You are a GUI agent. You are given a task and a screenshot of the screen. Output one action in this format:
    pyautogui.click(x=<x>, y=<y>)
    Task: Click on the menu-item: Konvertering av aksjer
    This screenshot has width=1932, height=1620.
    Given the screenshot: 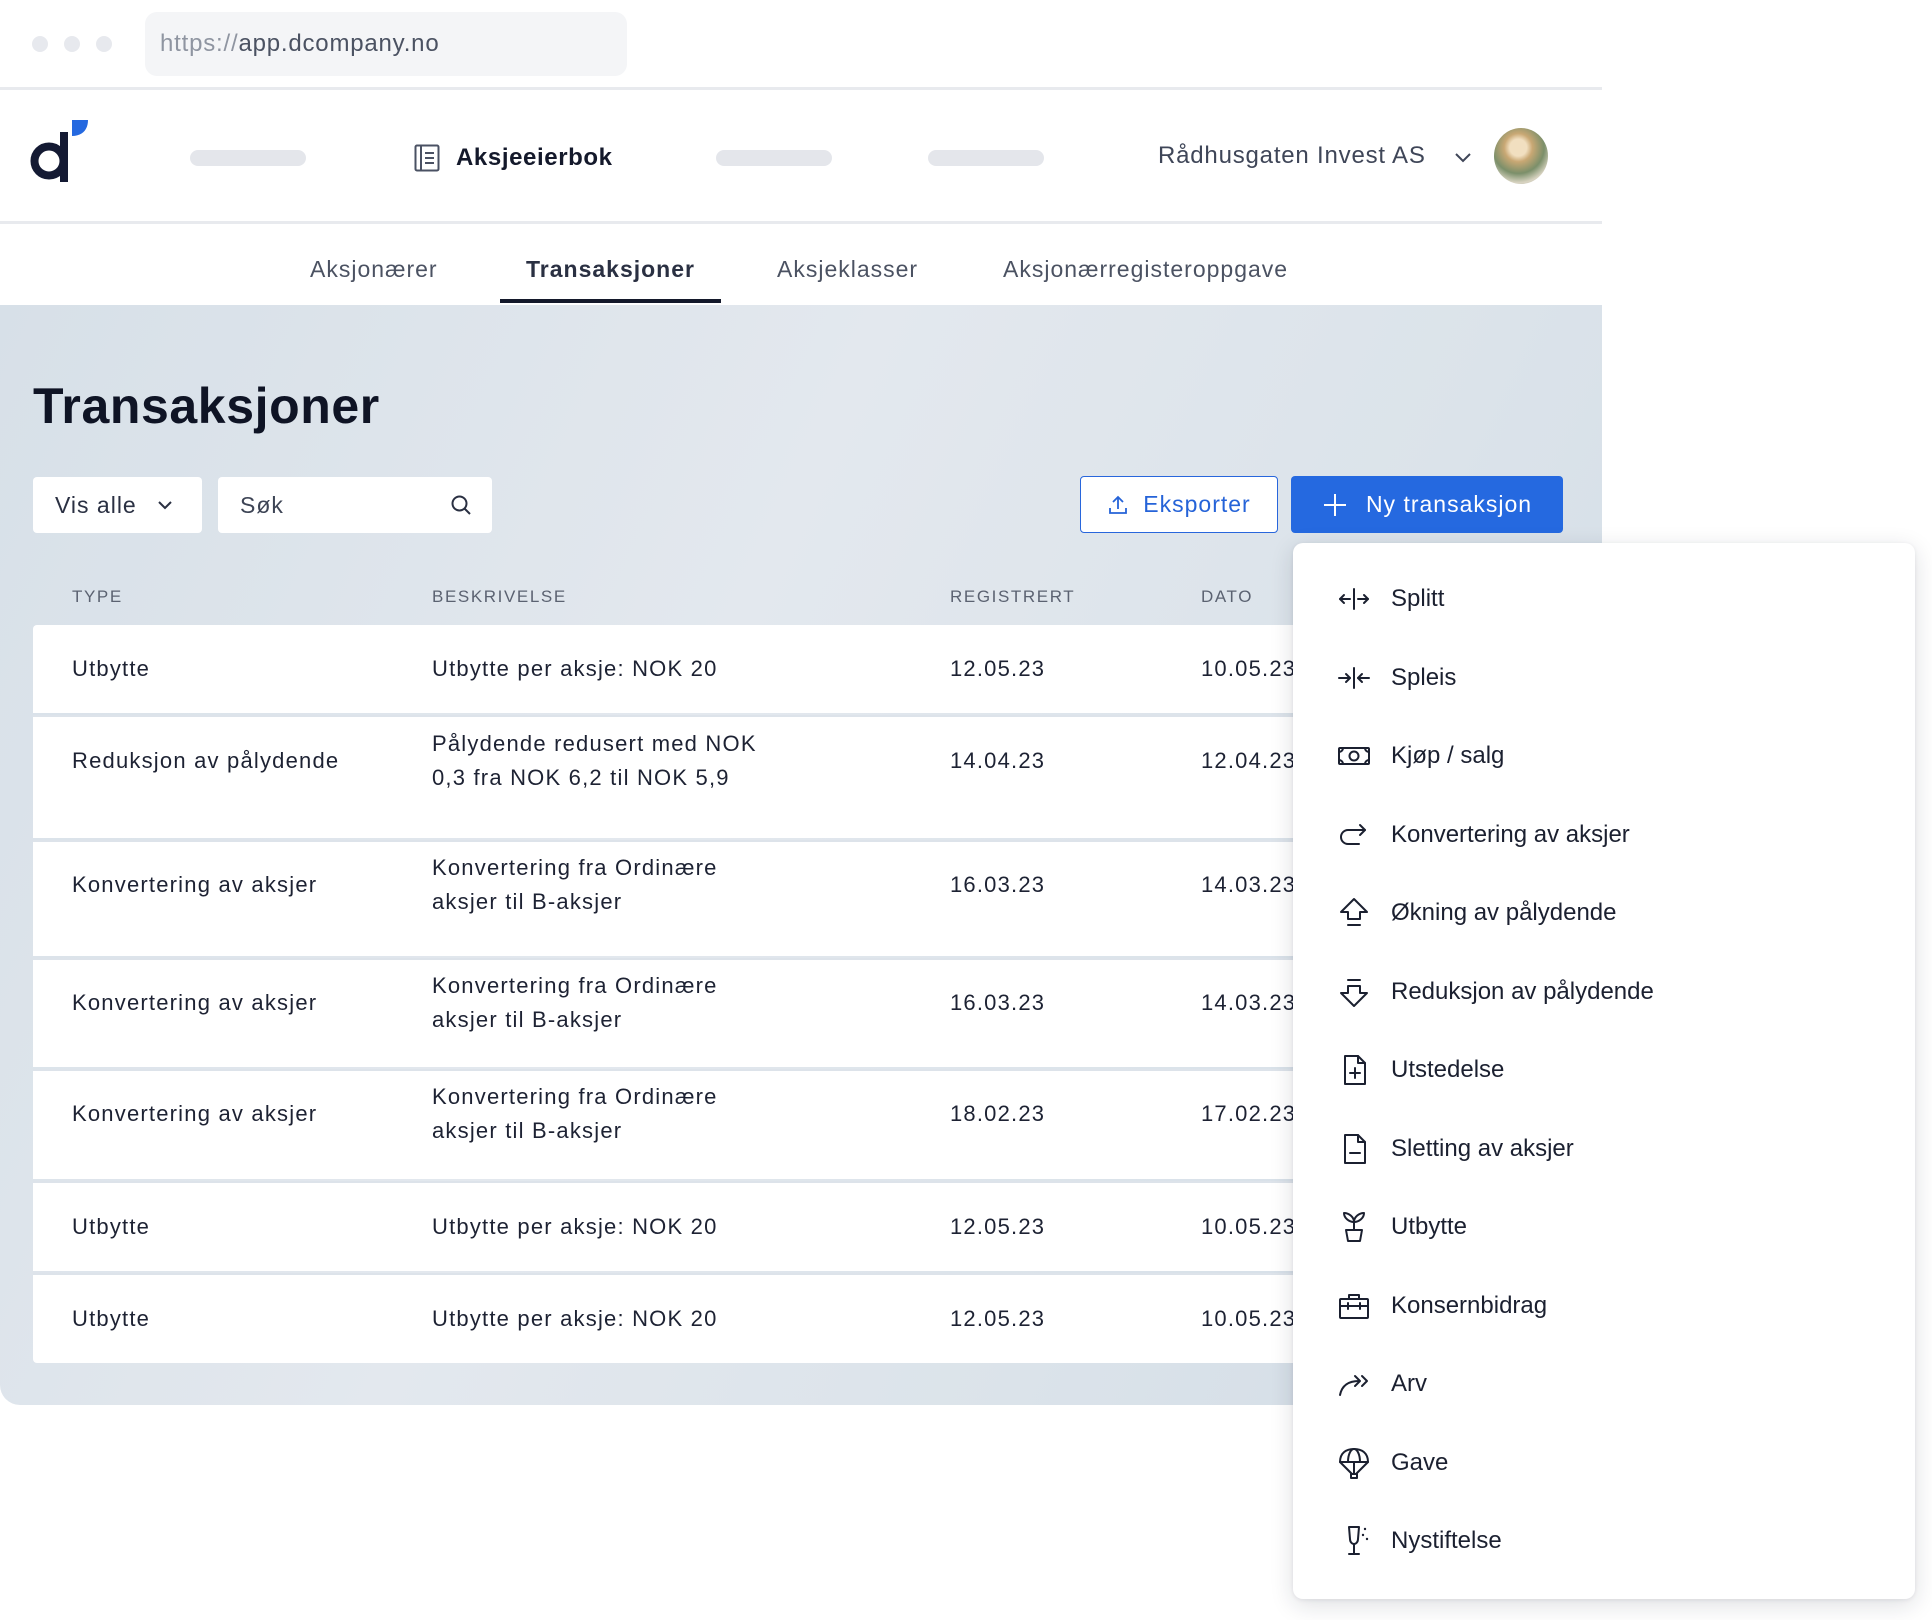 What is the action you would take?
    pyautogui.click(x=1482, y=835)
    